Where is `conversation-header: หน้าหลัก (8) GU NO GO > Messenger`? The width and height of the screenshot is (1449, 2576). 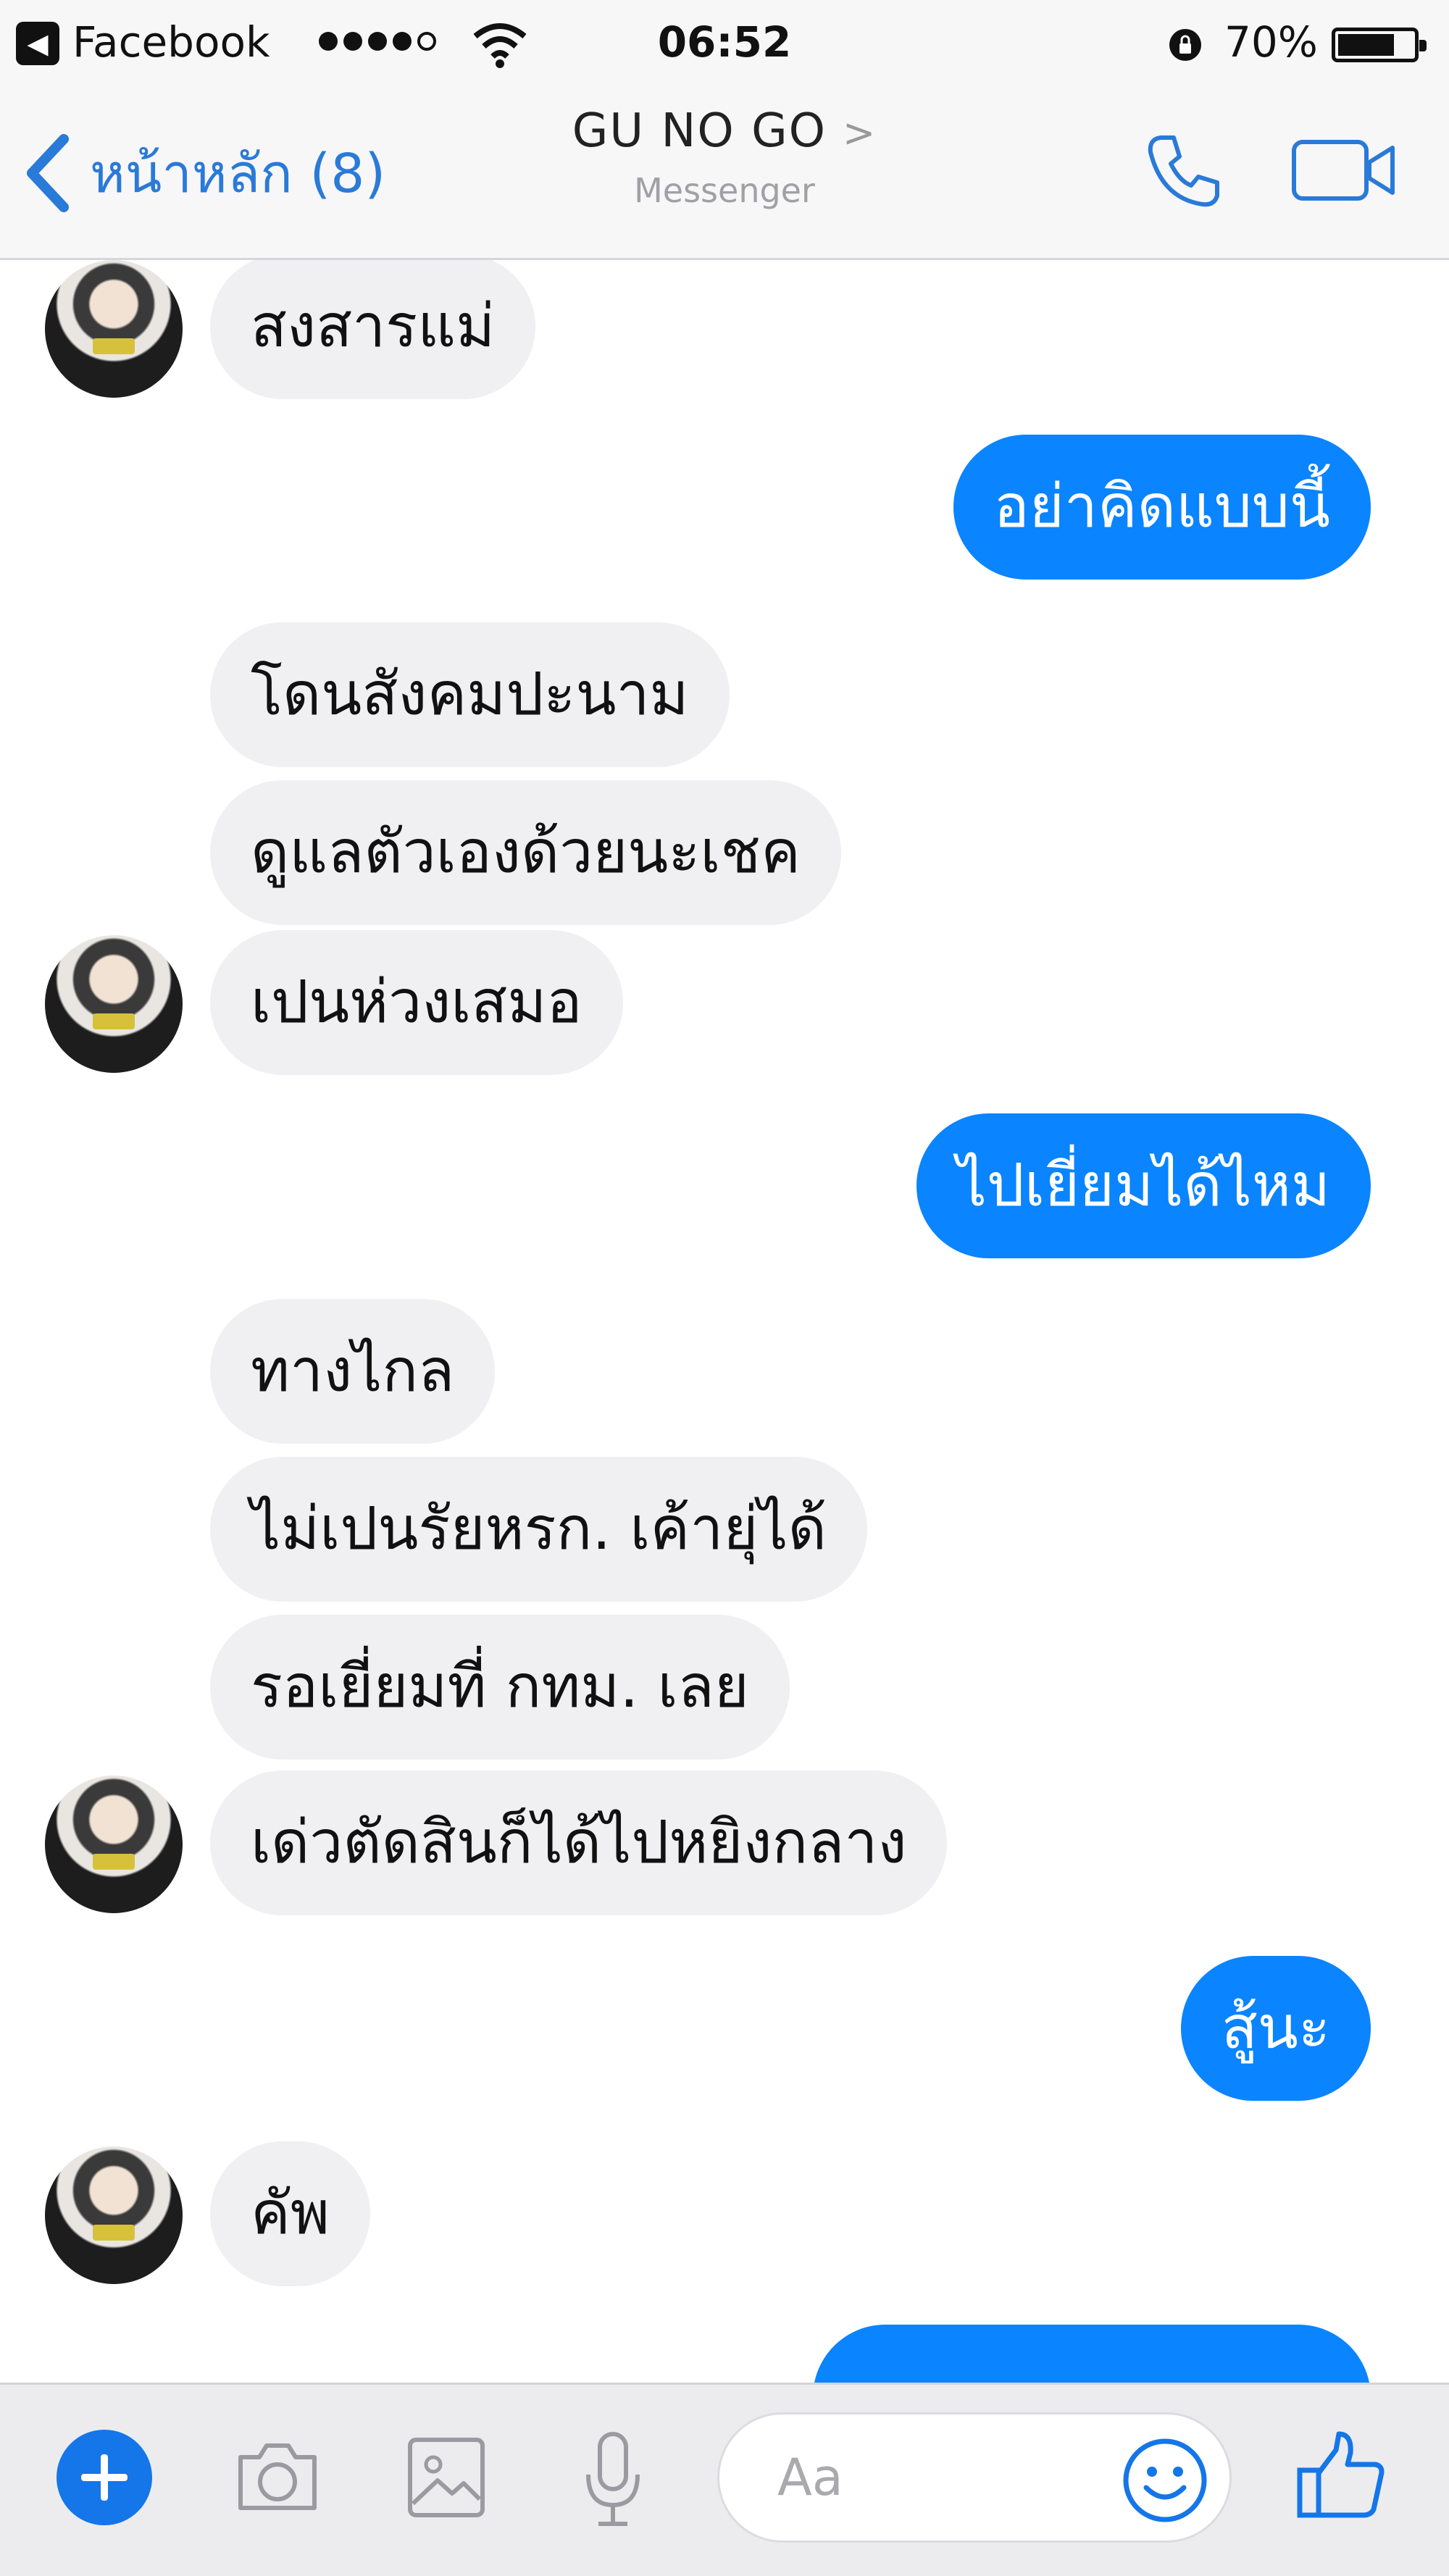 conversation-header: หน้าหลัก (8) GU NO GO > Messenger is located at coordinates (724, 173).